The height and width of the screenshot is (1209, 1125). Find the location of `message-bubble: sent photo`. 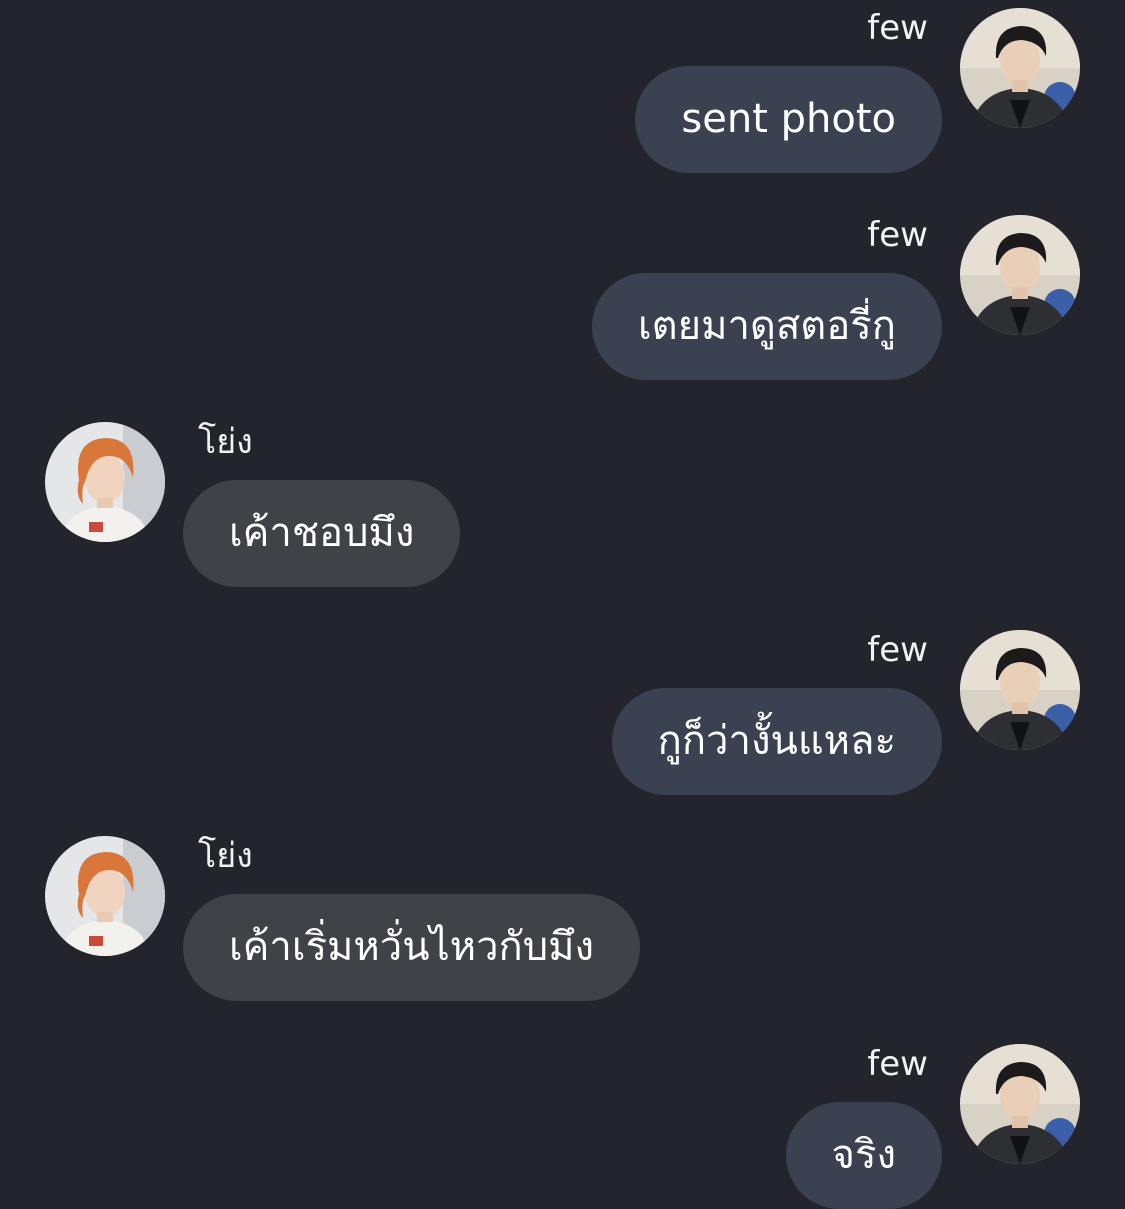

message-bubble: sent photo is located at coordinates (788, 119).